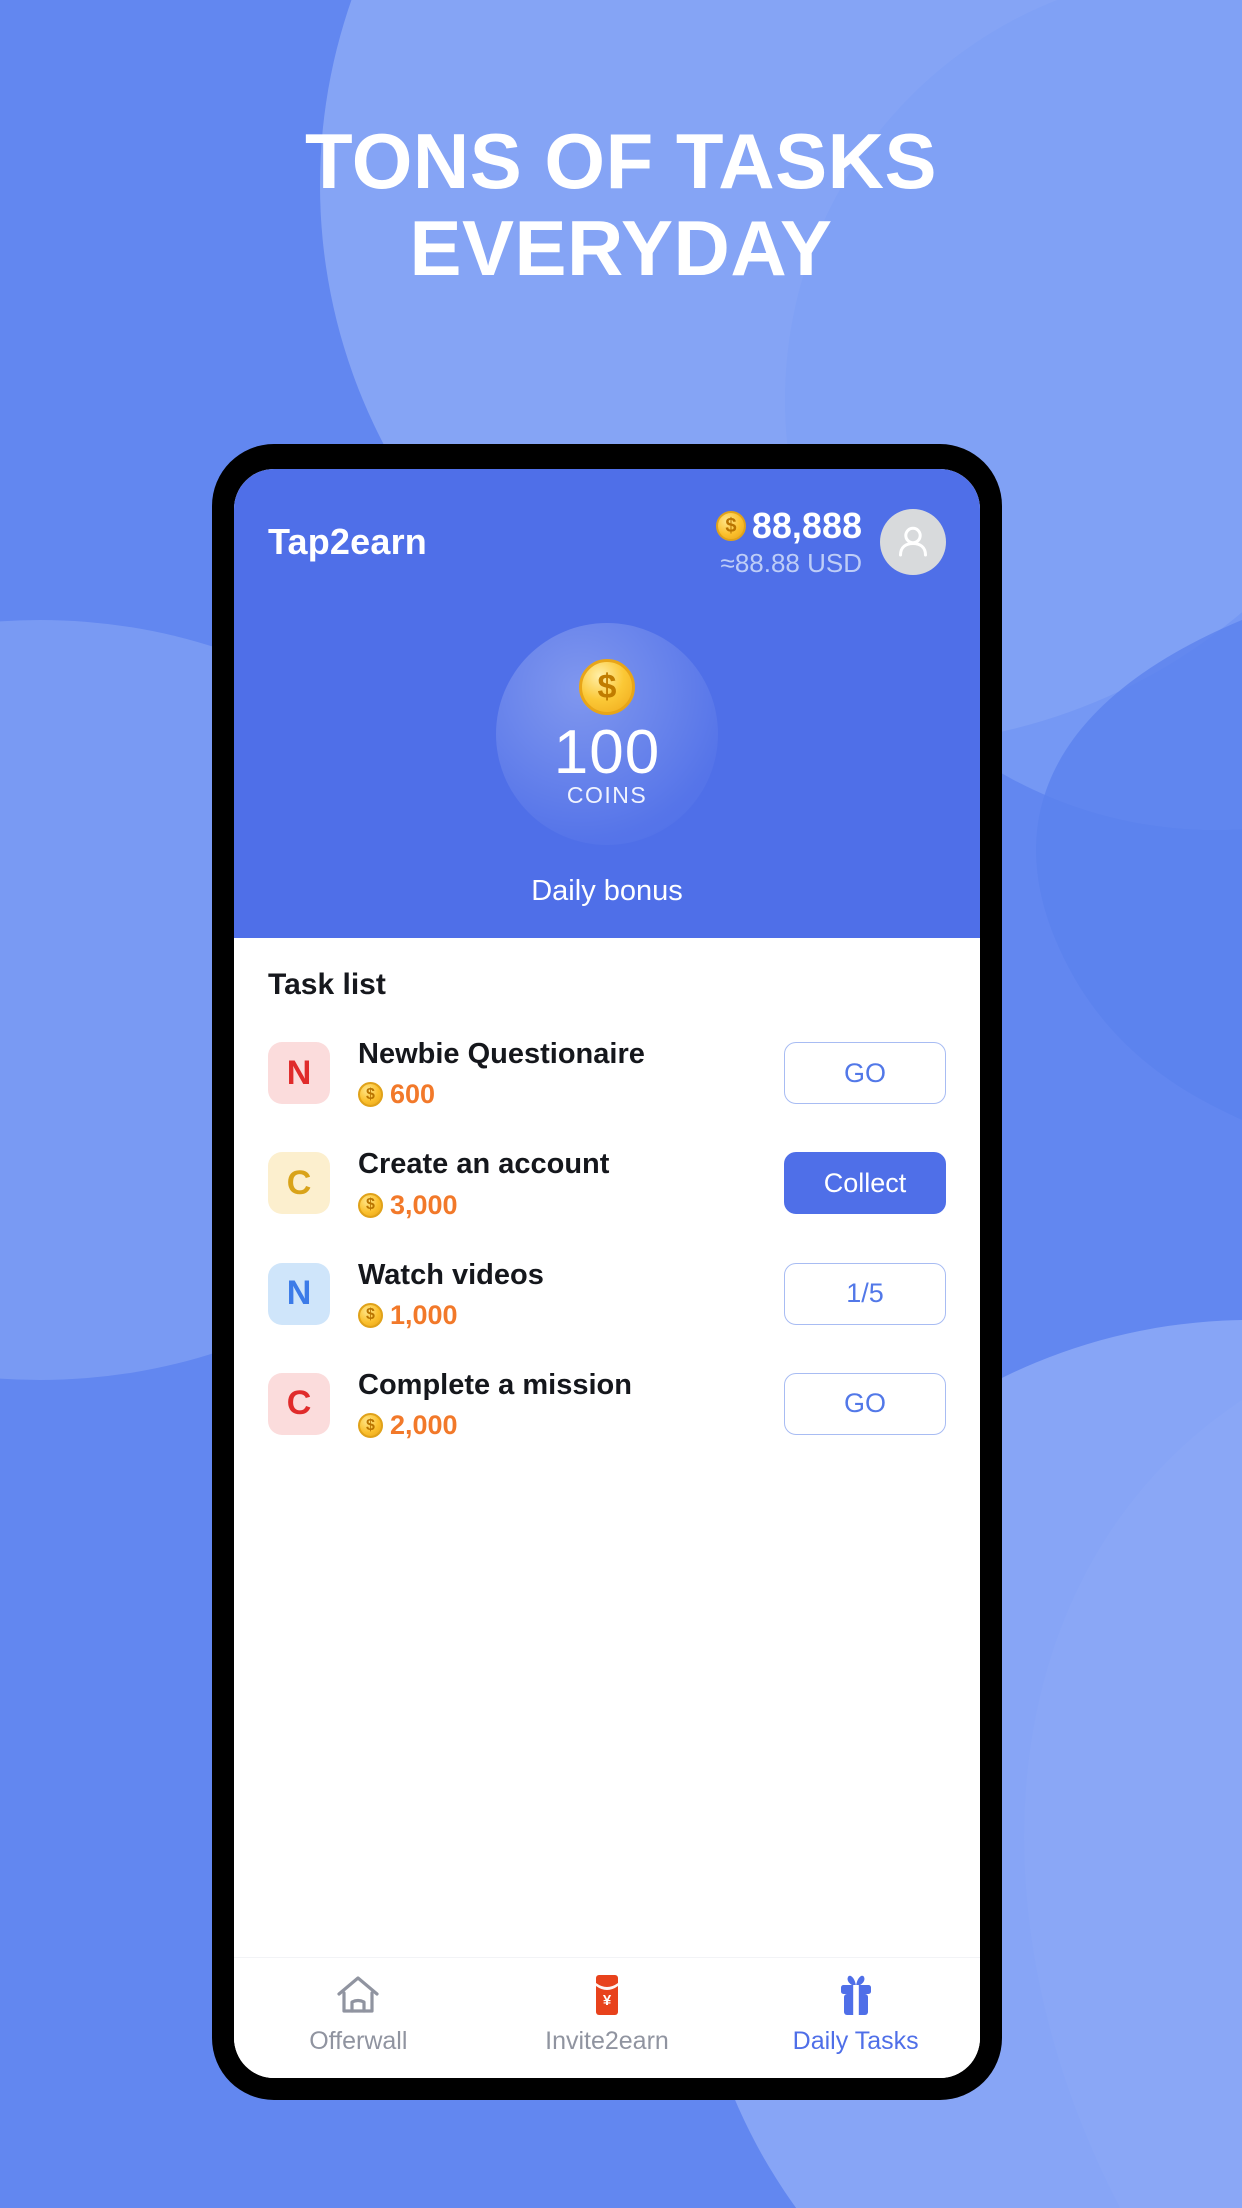 The image size is (1242, 2208). I want to click on balance-block: $ 88,888 ≈88.88 USD, so click(788, 542).